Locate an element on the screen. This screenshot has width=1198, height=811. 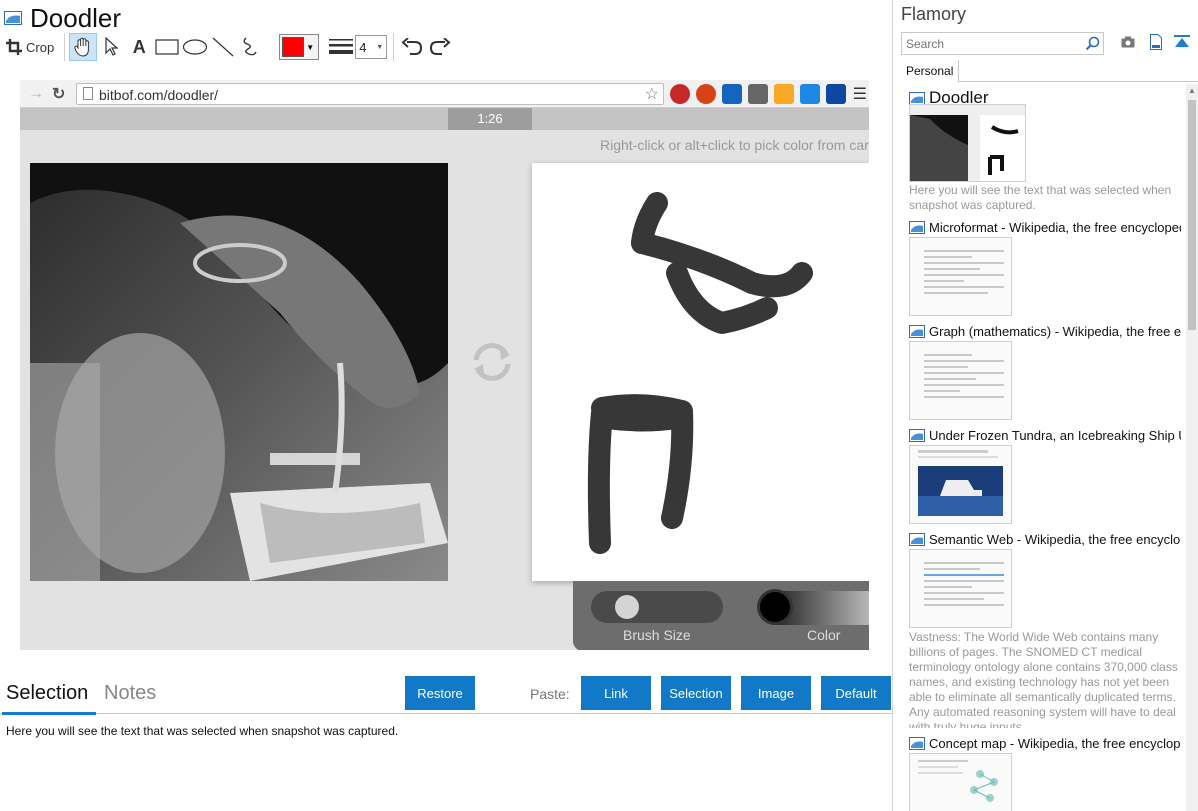
brush-controls: Brush Size Color is located at coordinates (721, 615).